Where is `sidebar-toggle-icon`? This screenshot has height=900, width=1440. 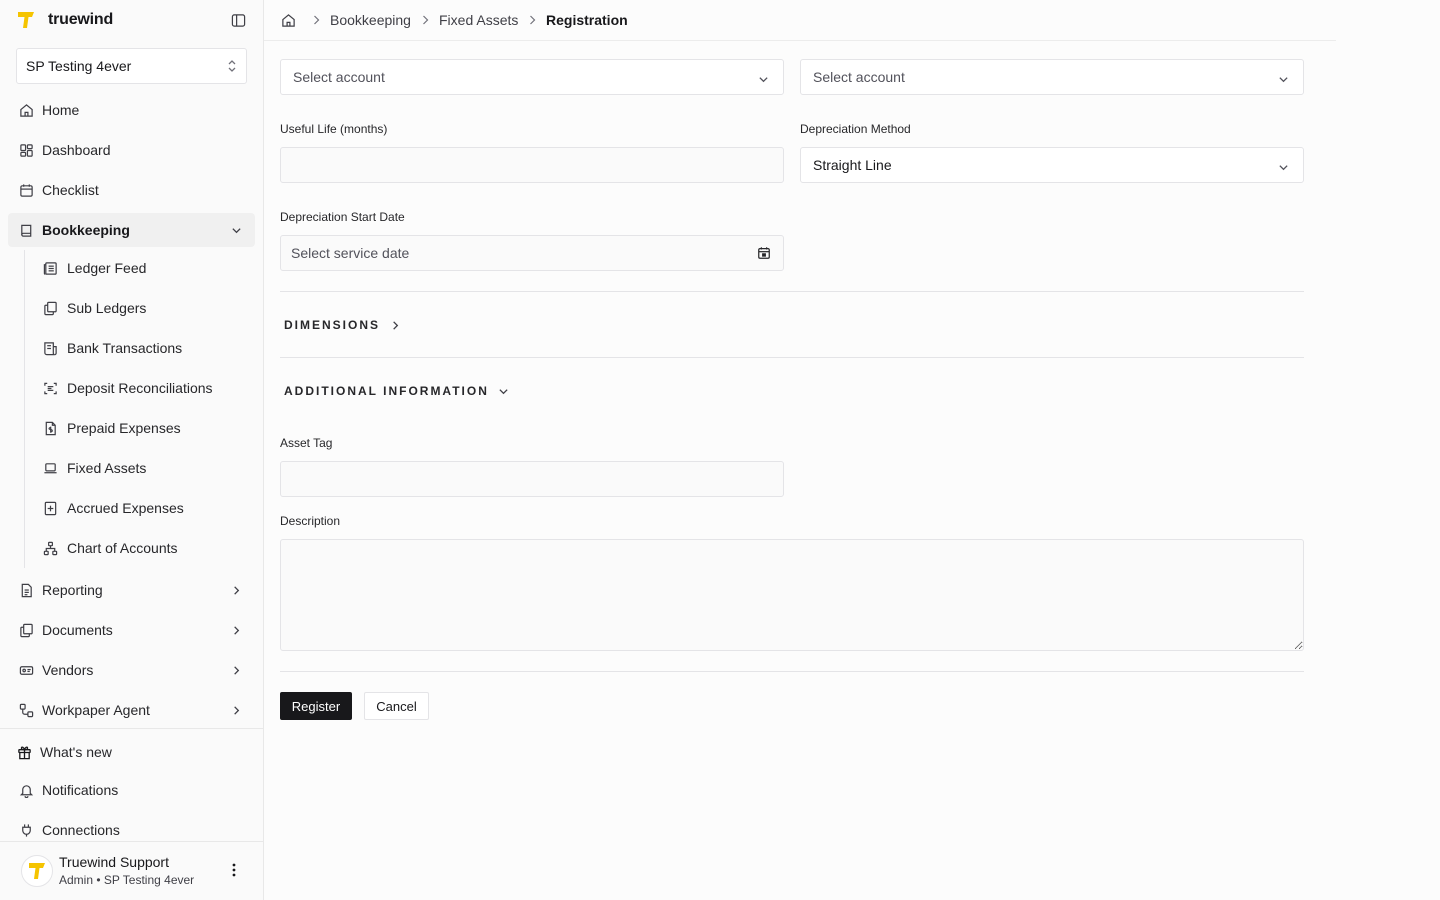
sidebar-toggle-icon is located at coordinates (238, 20).